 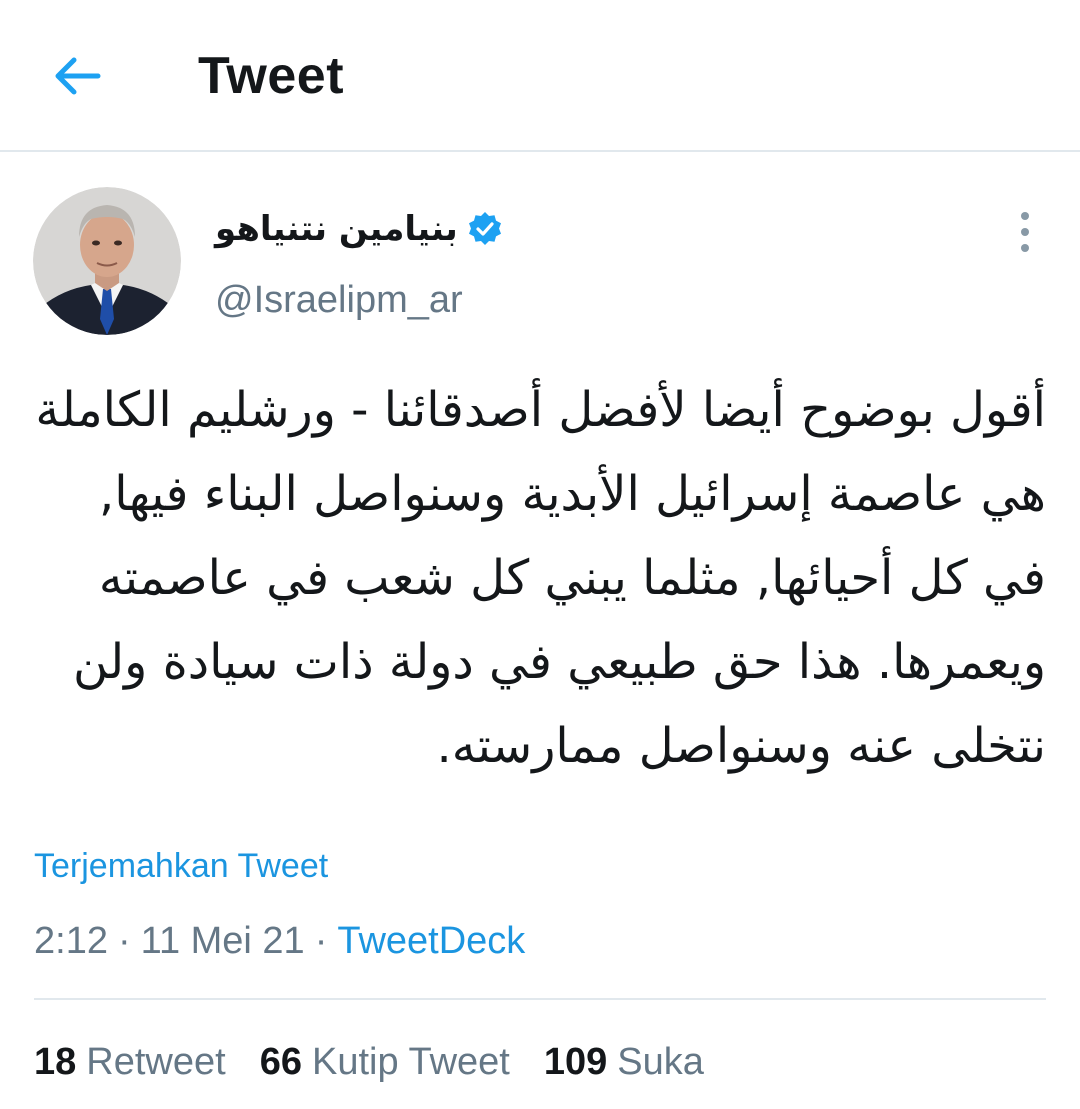 I want to click on page-title: Tweet, so click(x=271, y=76).